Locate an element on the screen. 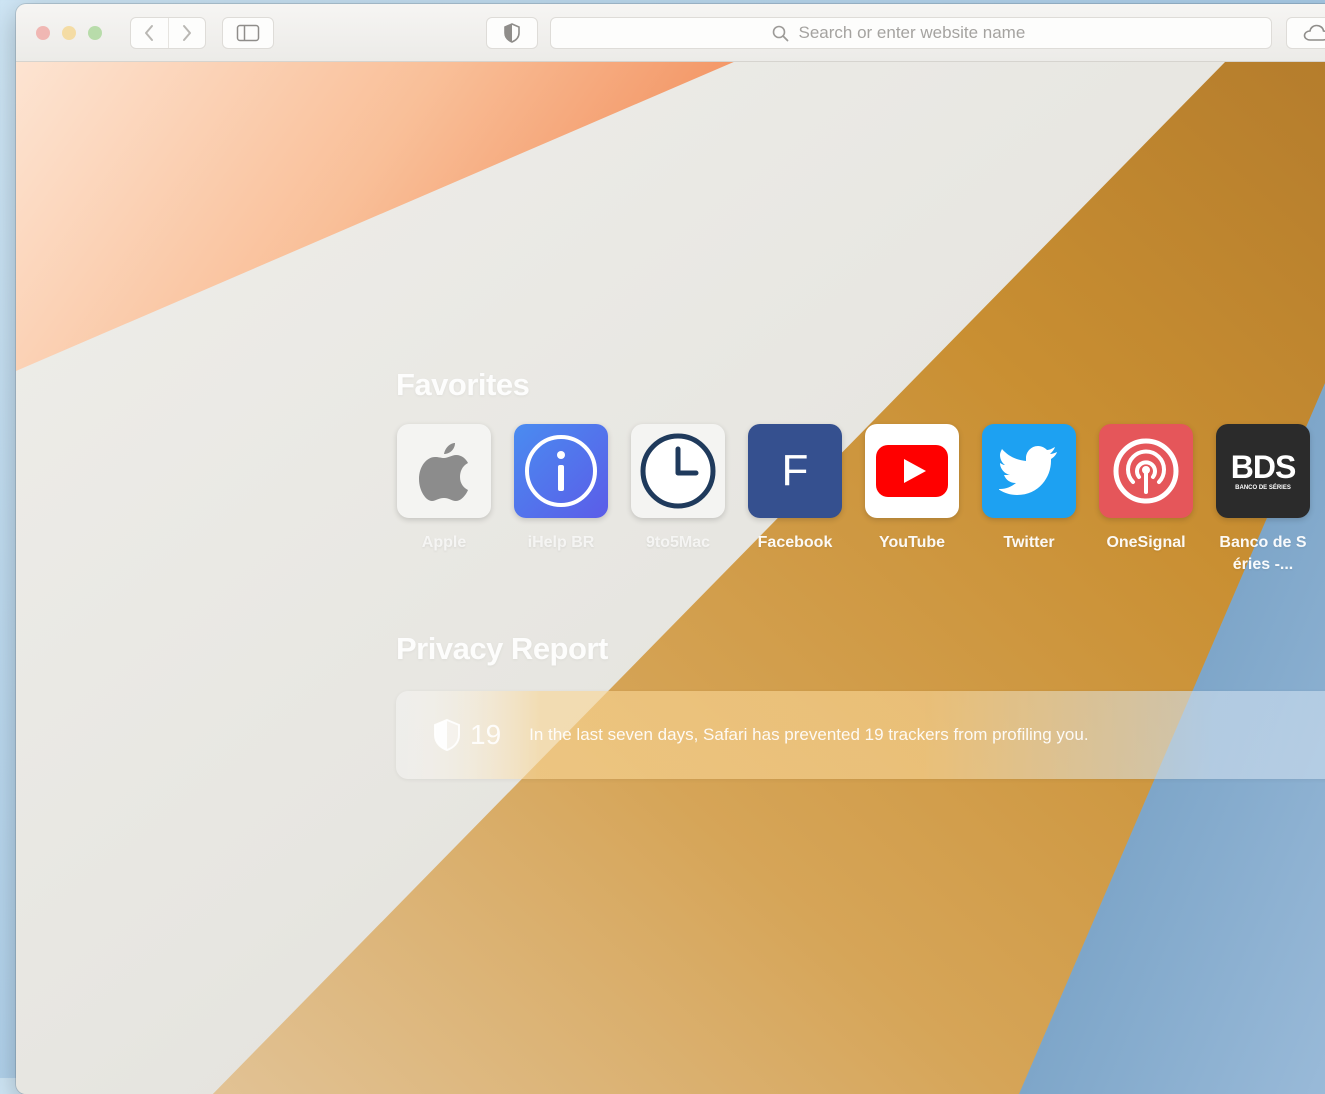 Image resolution: width=1325 pixels, height=1094 pixels. favorite-apple: Apple is located at coordinates (444, 489).